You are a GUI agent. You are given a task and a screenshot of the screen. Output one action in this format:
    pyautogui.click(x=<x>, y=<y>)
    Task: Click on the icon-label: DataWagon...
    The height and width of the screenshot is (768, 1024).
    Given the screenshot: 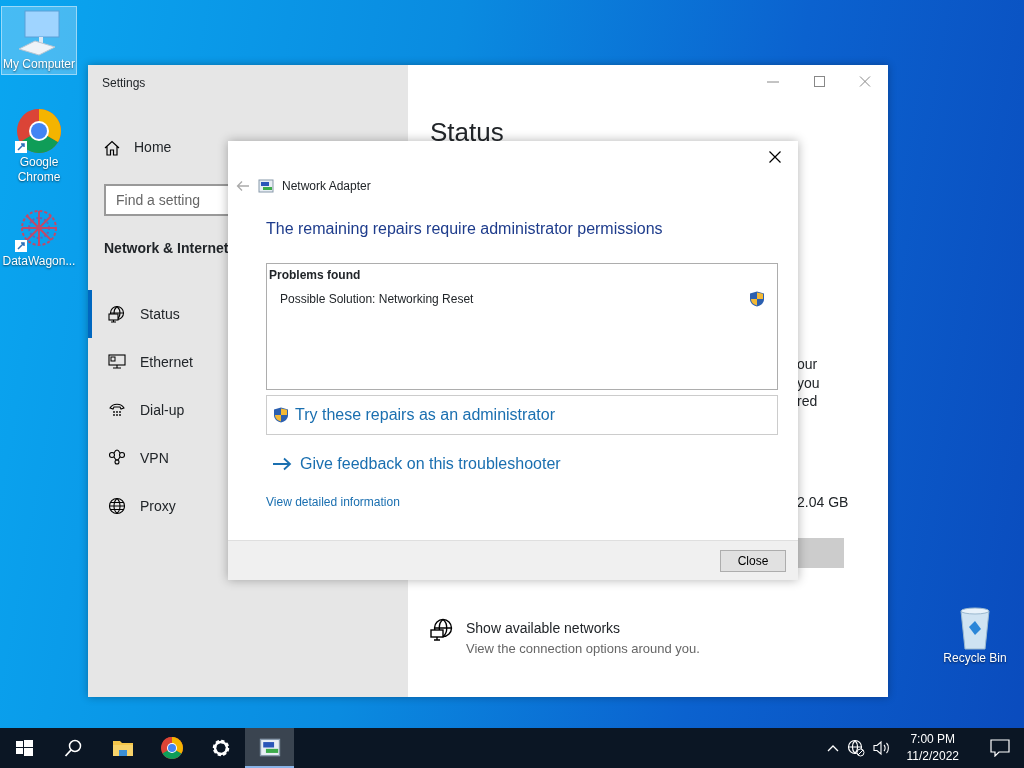 What is the action you would take?
    pyautogui.click(x=39, y=261)
    